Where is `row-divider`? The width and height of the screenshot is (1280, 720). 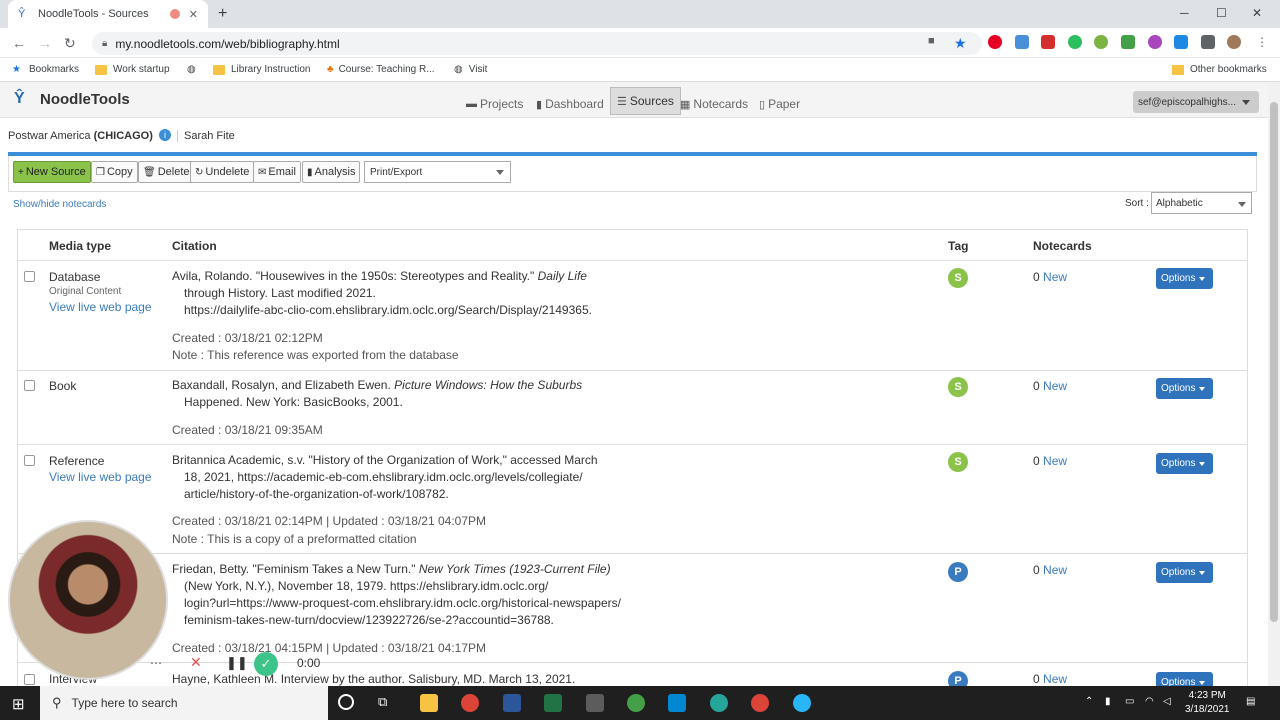
row-divider is located at coordinates (632, 370).